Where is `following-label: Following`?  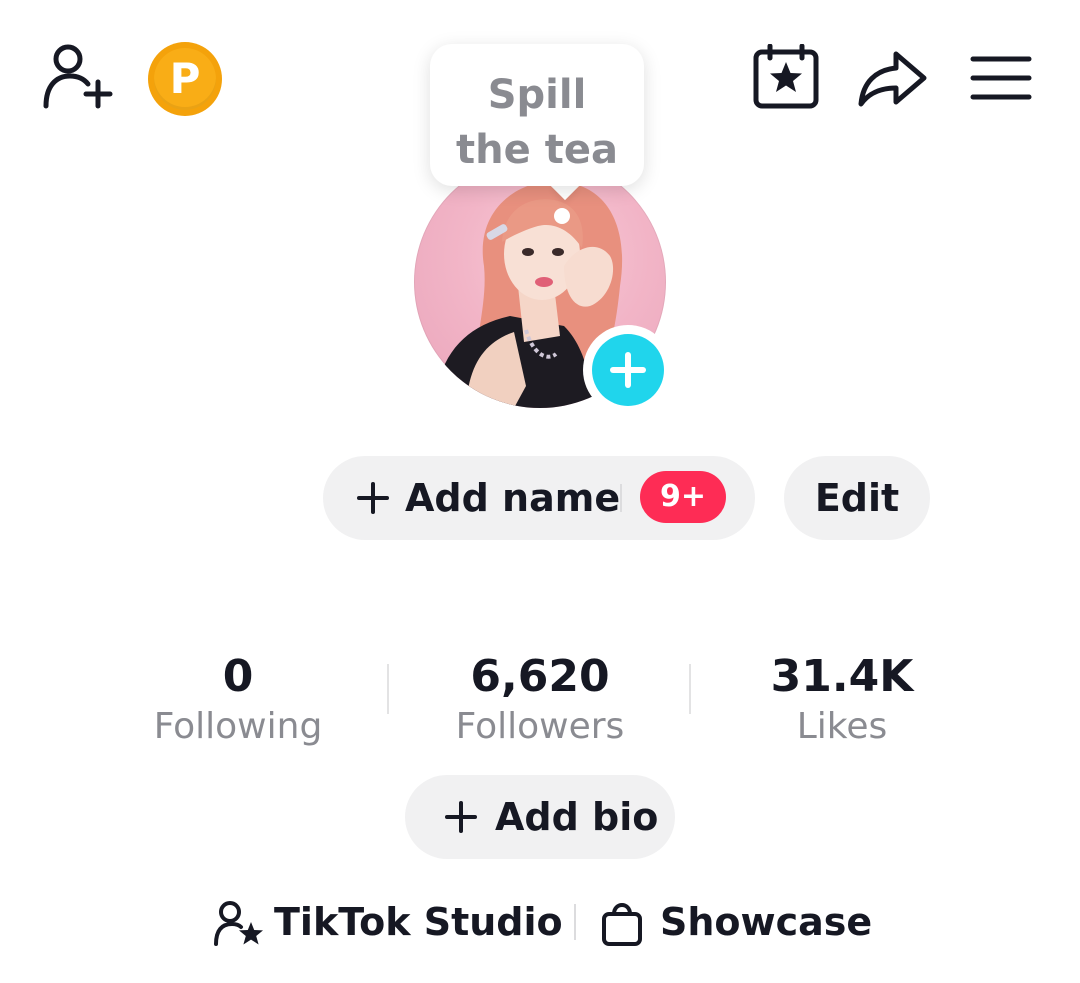
following-label: Following is located at coordinates (238, 726).